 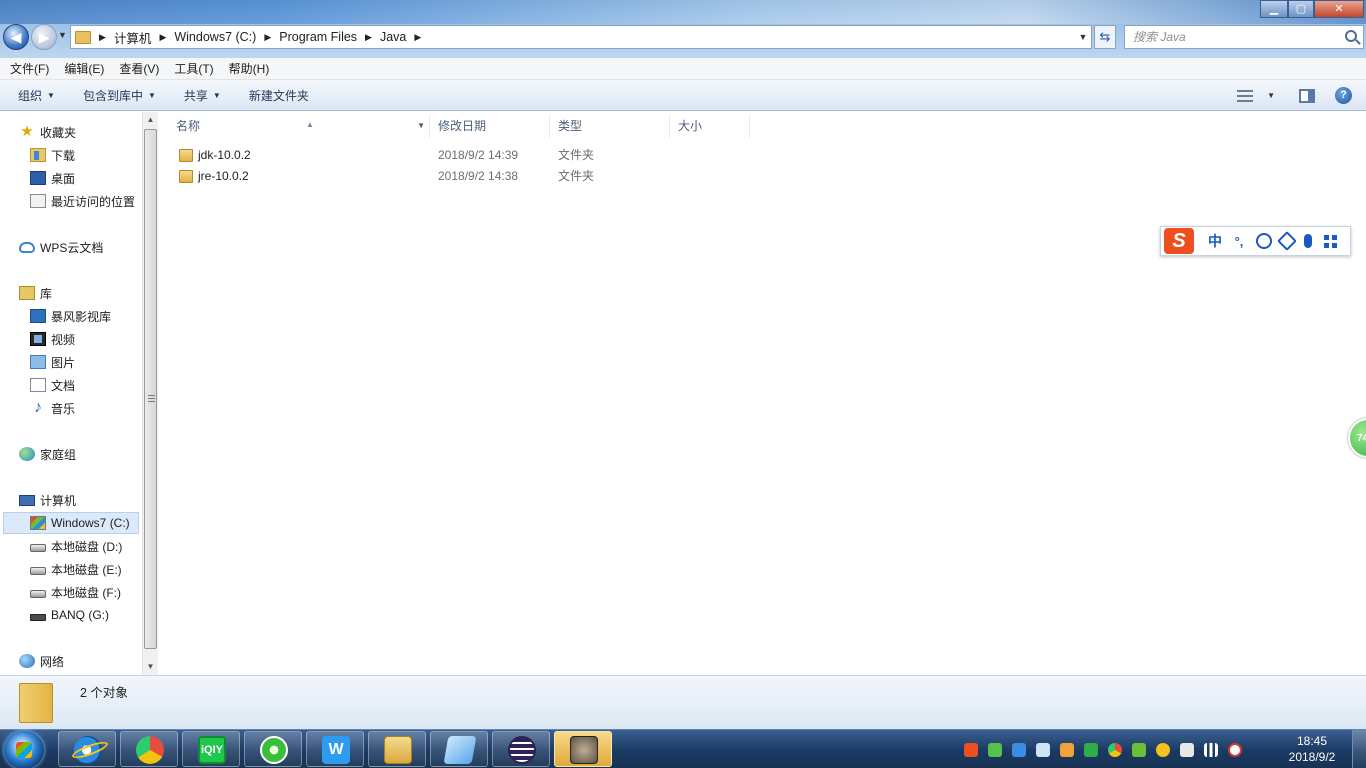 What do you see at coordinates (41, 661) in the screenshot?
I see `nav-network: 网络` at bounding box center [41, 661].